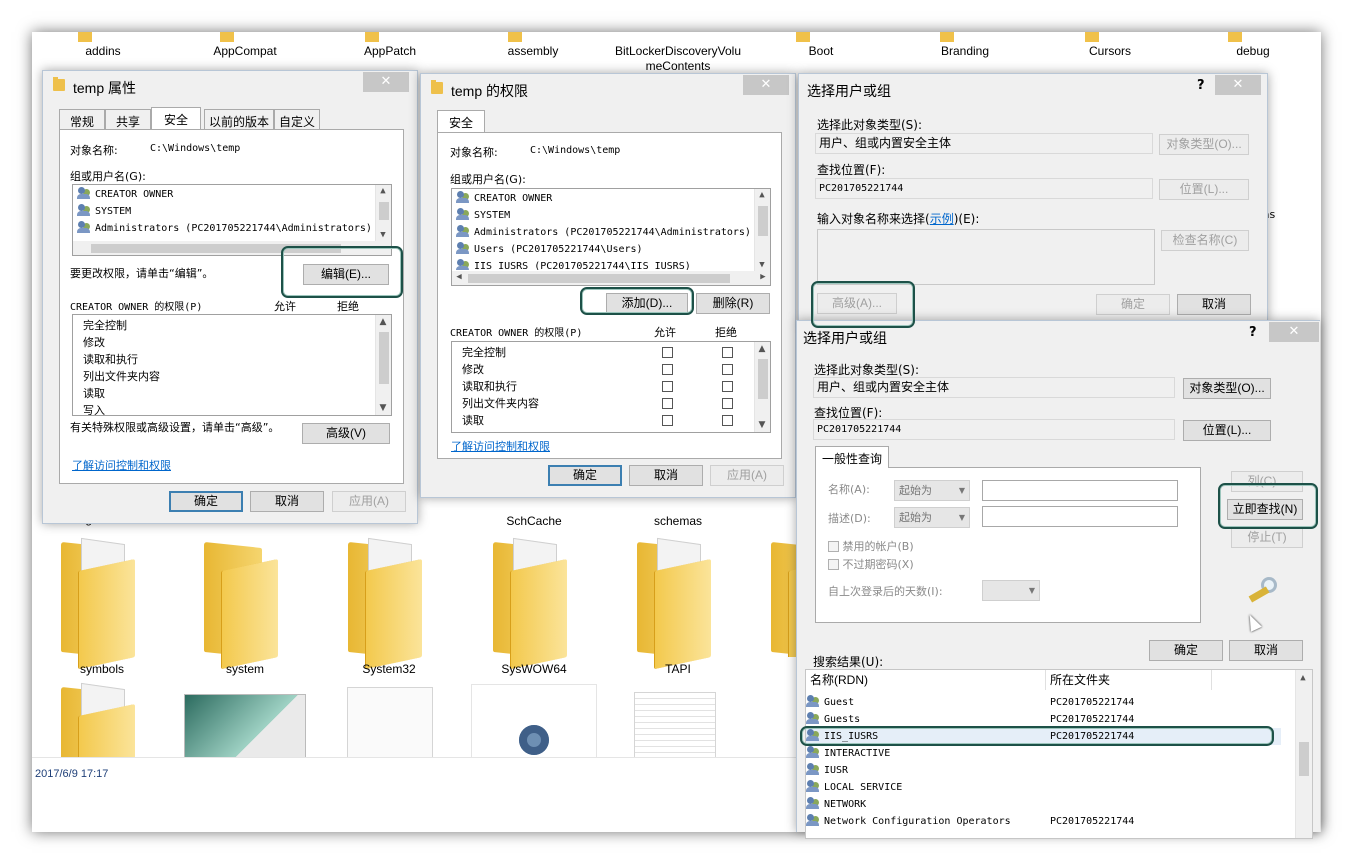 Image resolution: width=1353 pixels, height=864 pixels. Describe the element at coordinates (733, 303) in the screenshot. I see `remove-button: 删除(R)` at that location.